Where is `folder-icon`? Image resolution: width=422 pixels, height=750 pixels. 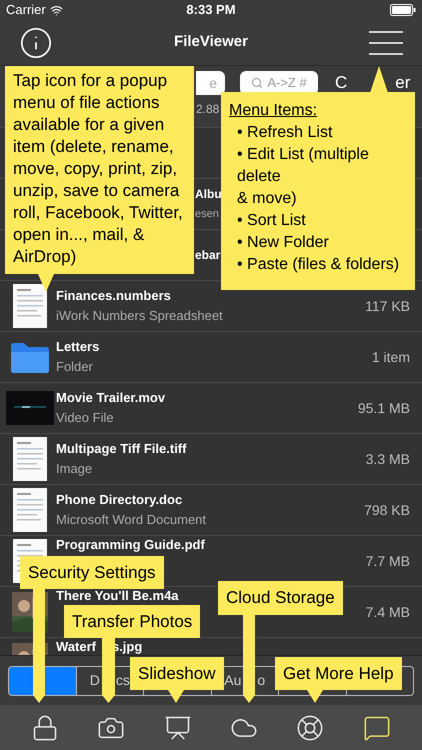
folder-icon is located at coordinates (30, 357).